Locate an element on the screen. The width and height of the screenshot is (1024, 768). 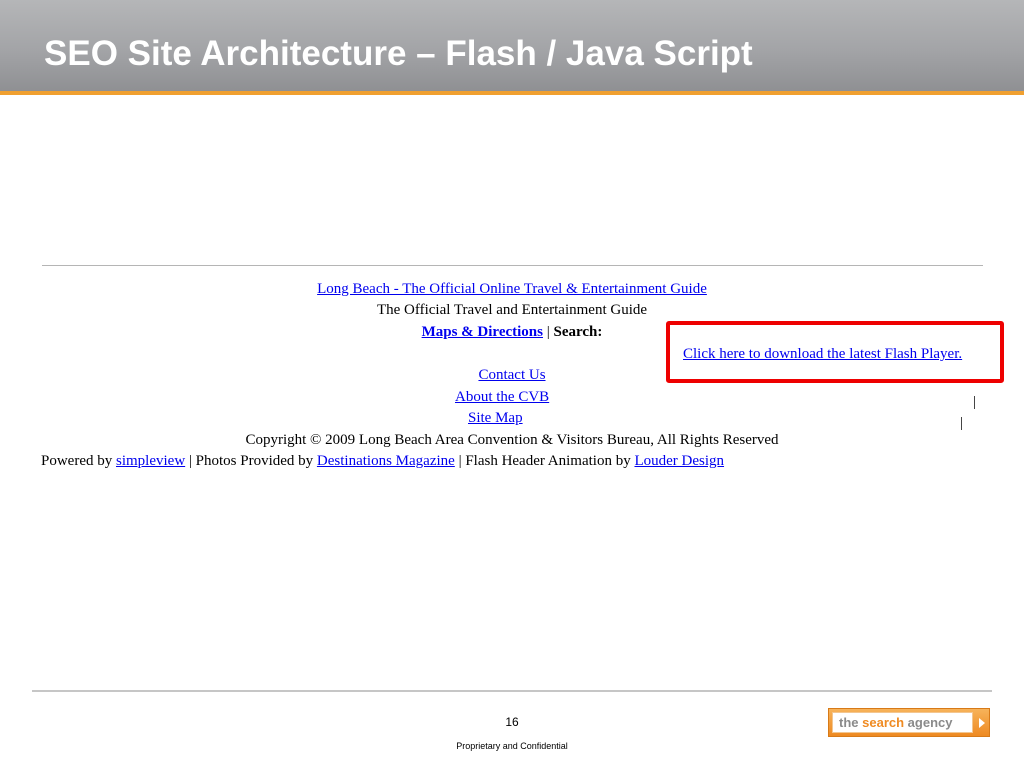
photos-label: | Photos Provided by is located at coordinates (251, 461).